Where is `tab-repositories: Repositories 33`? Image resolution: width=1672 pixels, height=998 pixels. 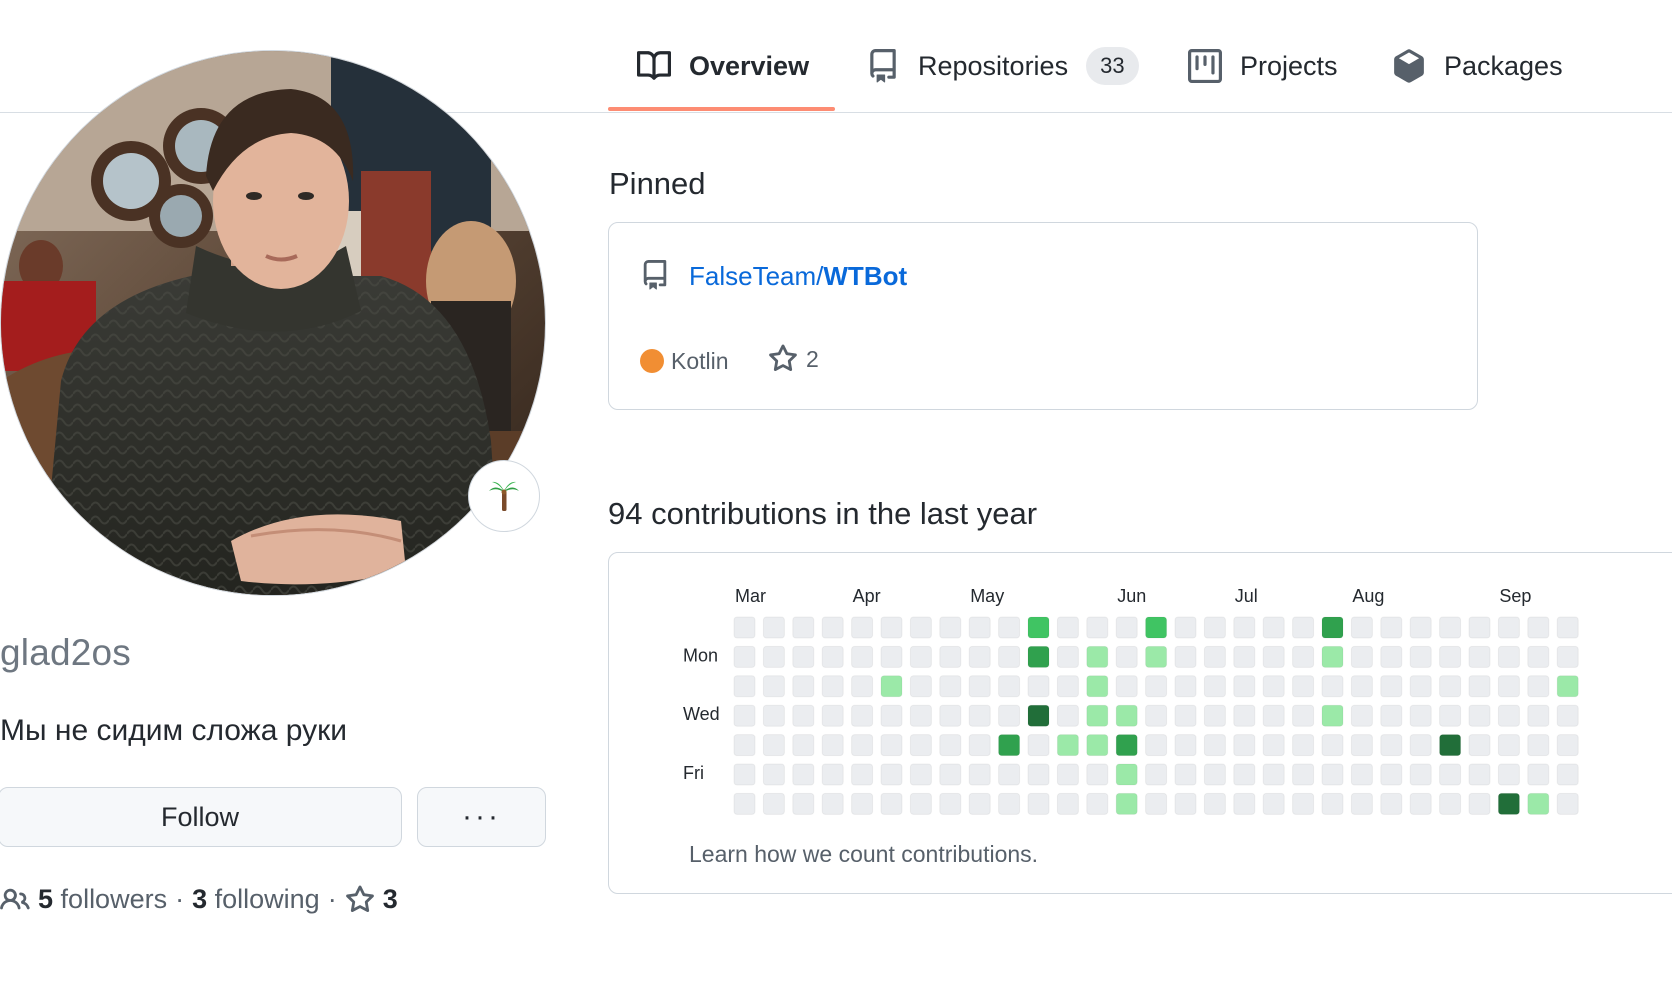 tab-repositories: Repositories 33 is located at coordinates (1002, 66).